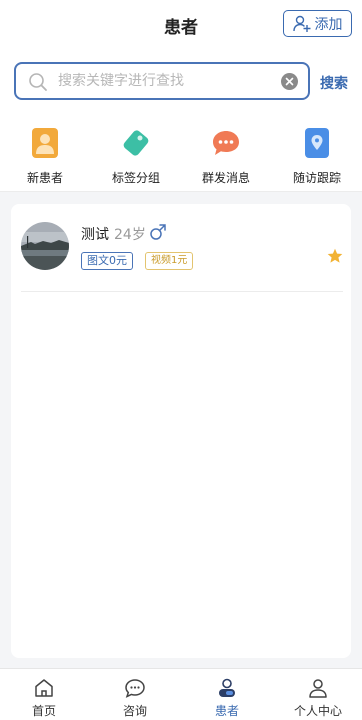 The height and width of the screenshot is (720, 362). What do you see at coordinates (38, 82) in the screenshot?
I see `search-icon` at bounding box center [38, 82].